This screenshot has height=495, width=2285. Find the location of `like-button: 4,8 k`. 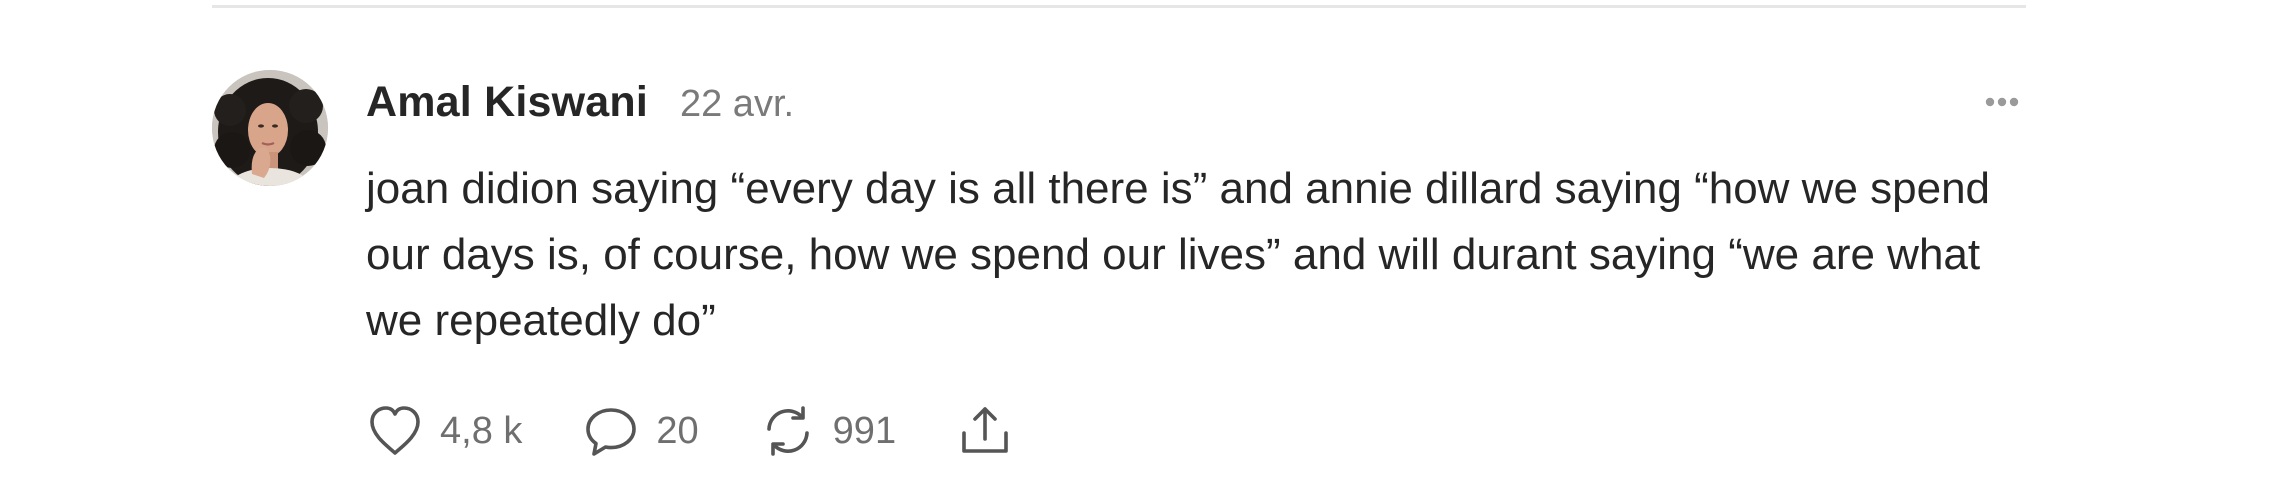

like-button: 4,8 k is located at coordinates (444, 431).